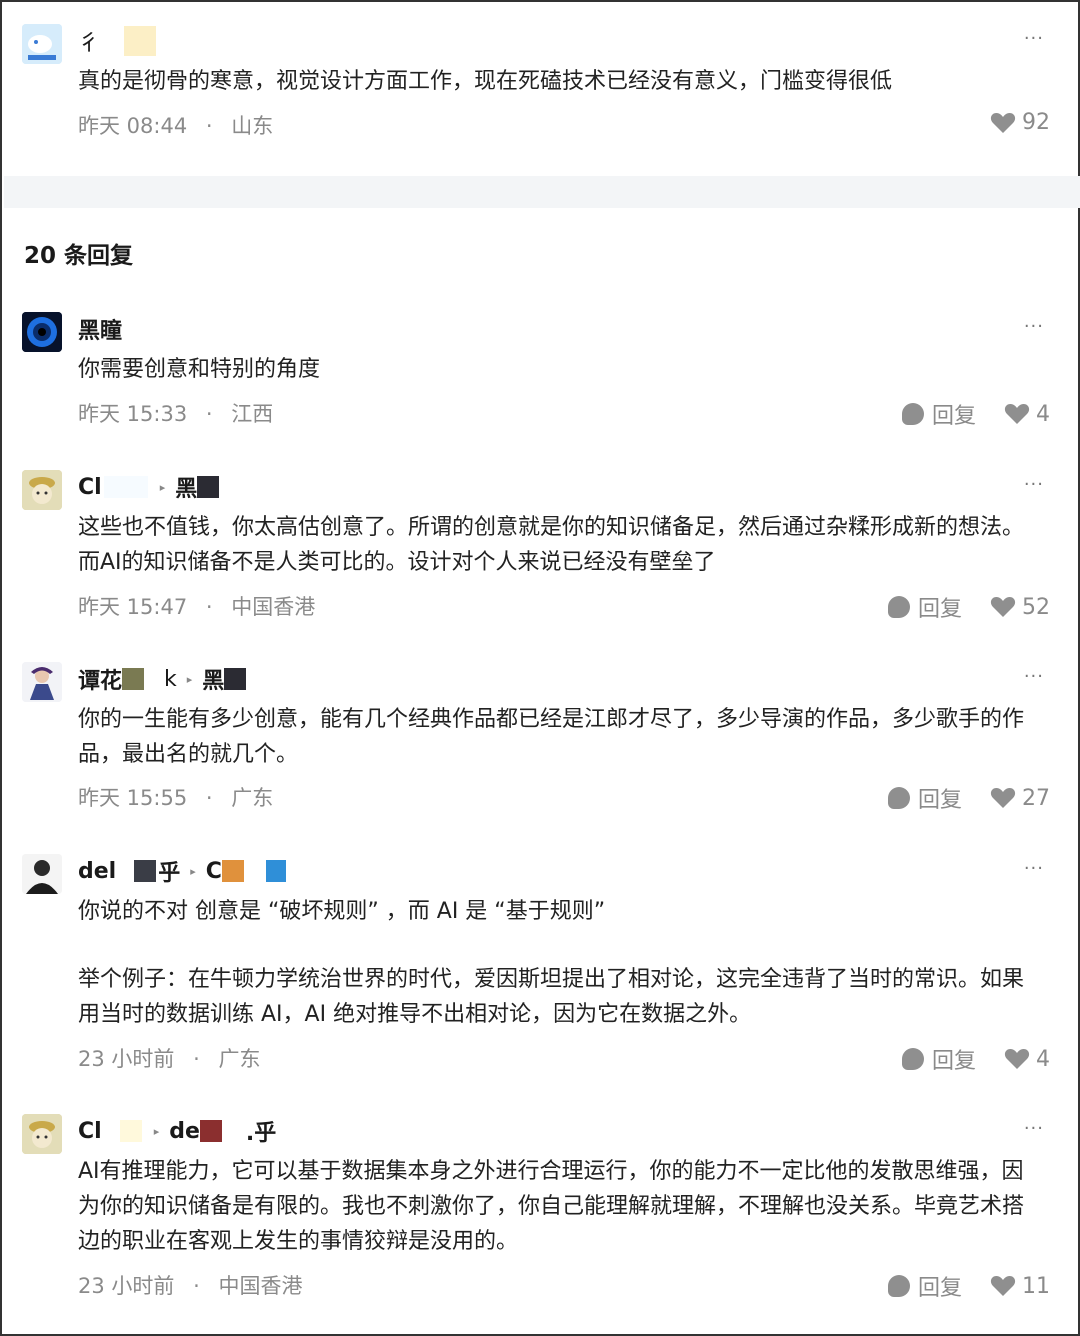  What do you see at coordinates (252, 414) in the screenshot?
I see `comment-location: 江西` at bounding box center [252, 414].